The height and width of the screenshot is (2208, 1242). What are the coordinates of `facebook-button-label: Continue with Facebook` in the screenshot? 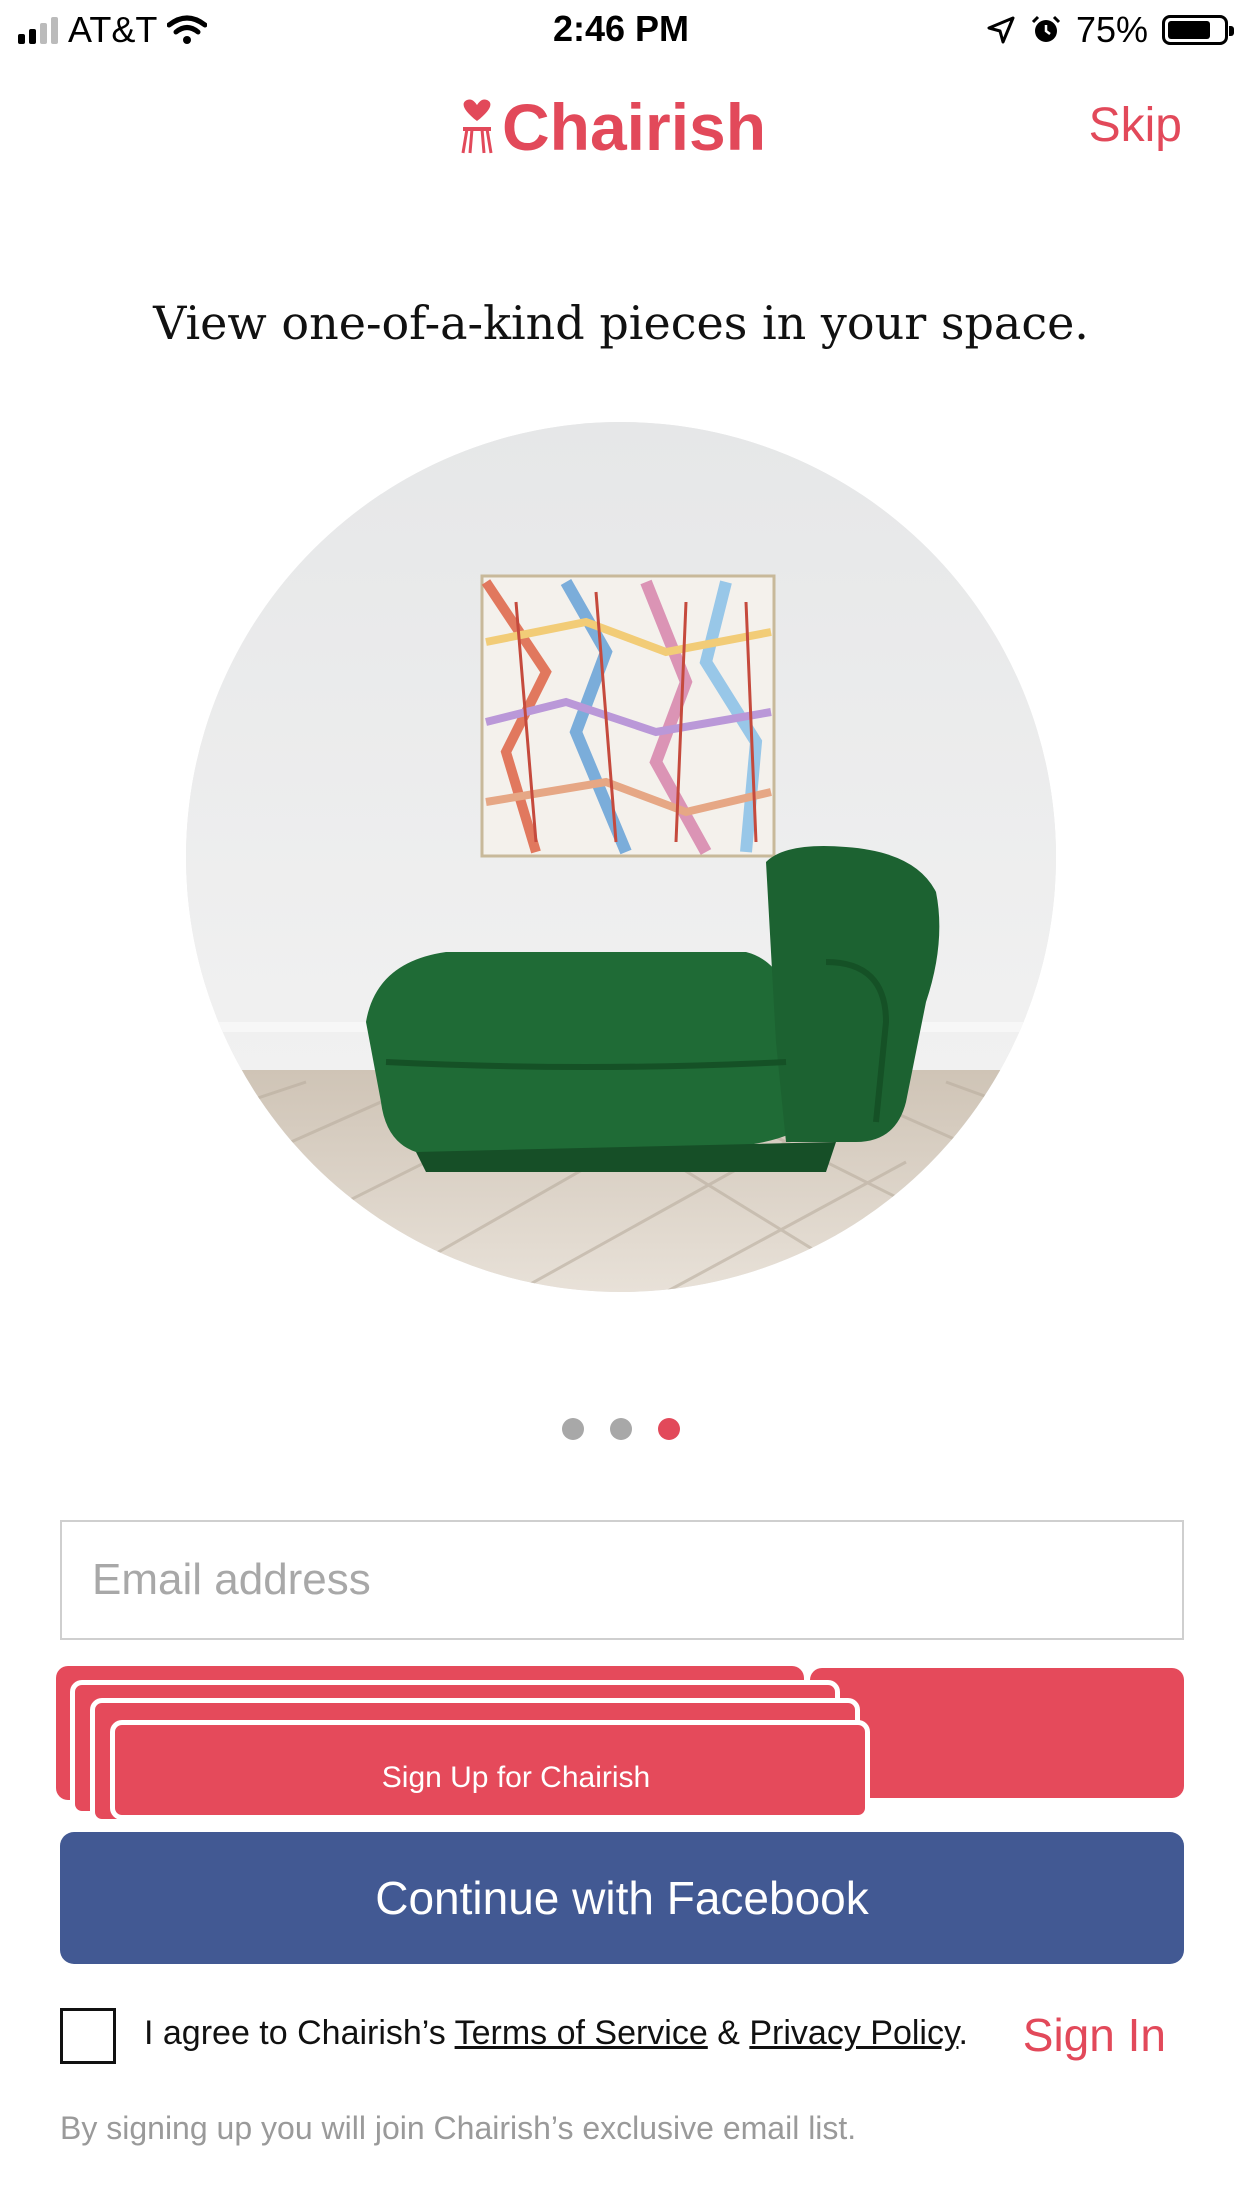 It's located at (622, 1898).